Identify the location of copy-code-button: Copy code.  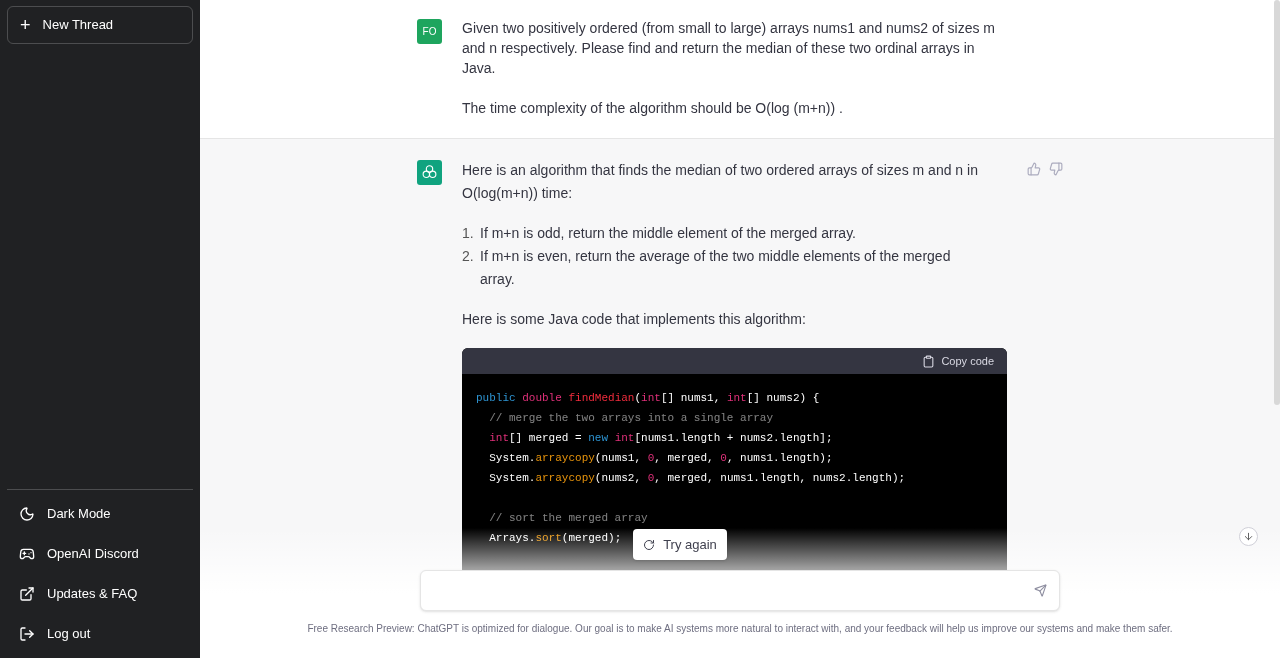
(958, 361).